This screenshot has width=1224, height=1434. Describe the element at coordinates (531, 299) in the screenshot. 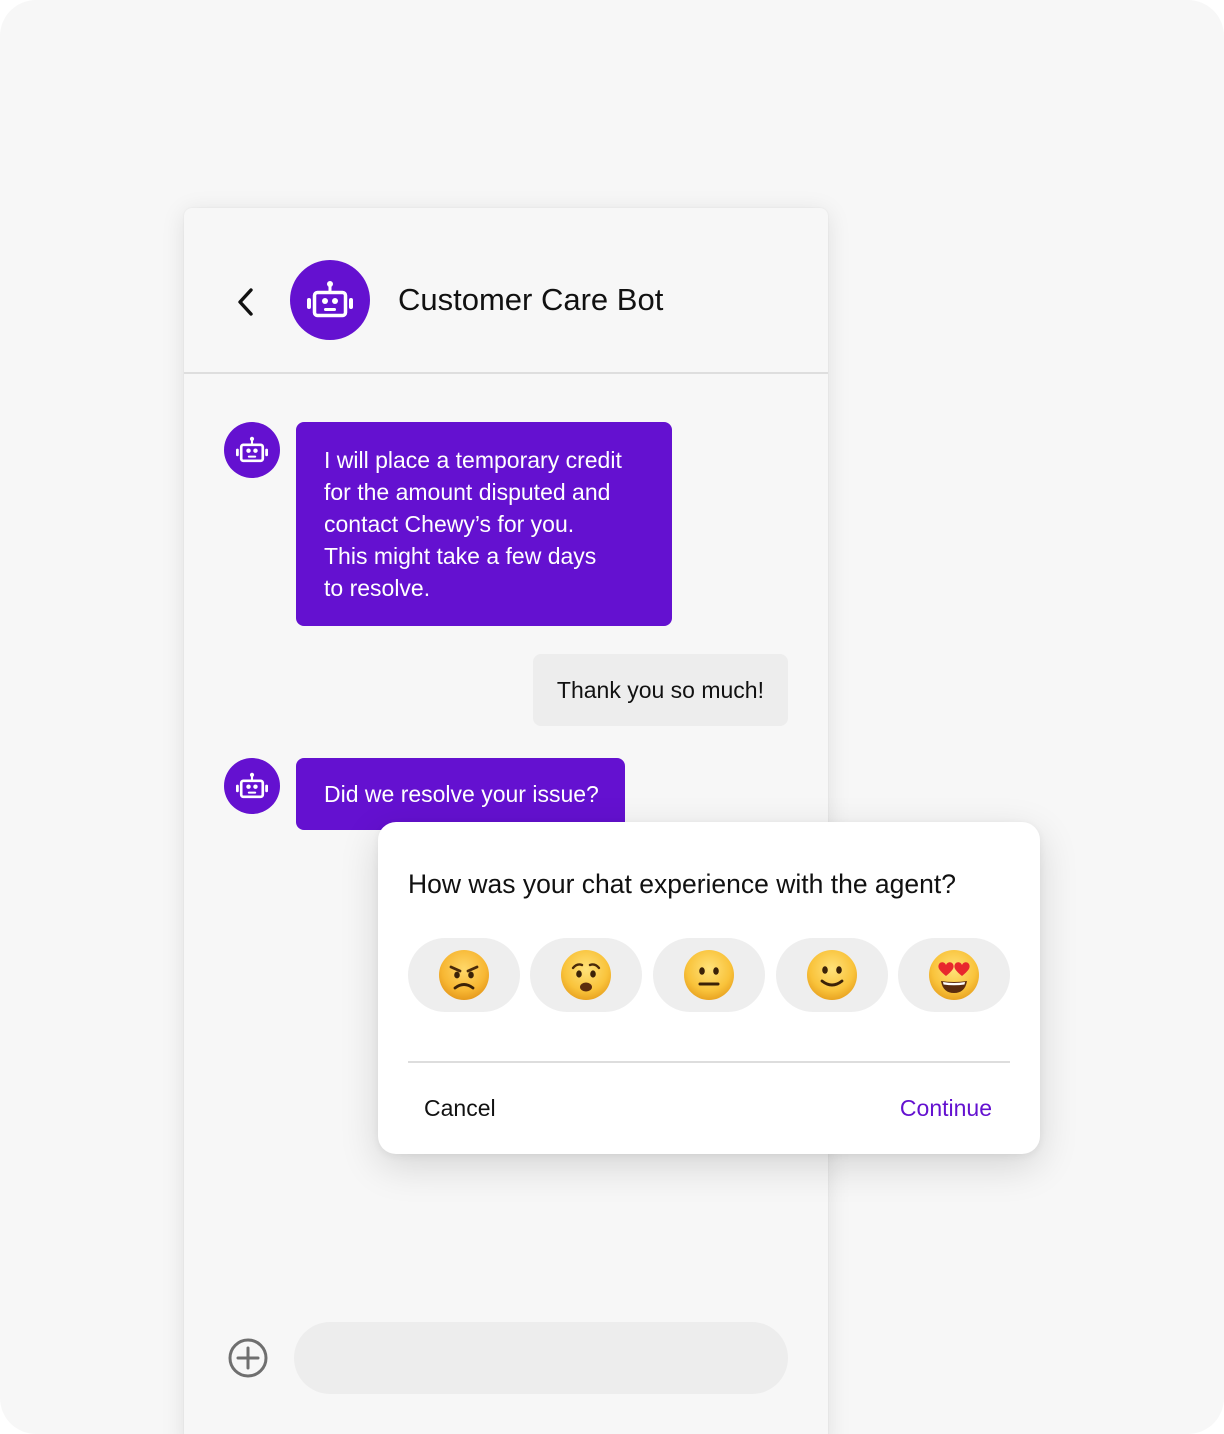

I see `chat-title: Customer Care Bot` at that location.